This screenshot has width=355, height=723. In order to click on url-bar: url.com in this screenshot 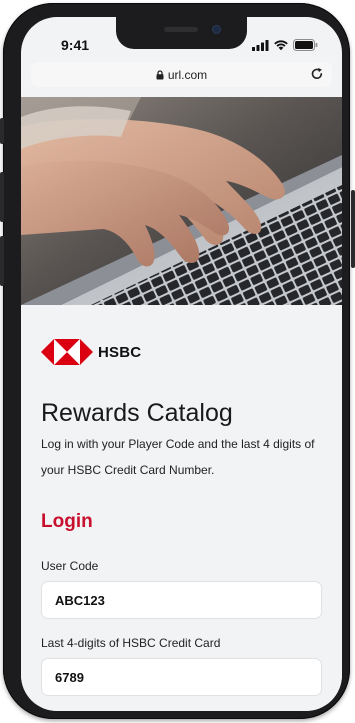, I will do `click(181, 74)`.